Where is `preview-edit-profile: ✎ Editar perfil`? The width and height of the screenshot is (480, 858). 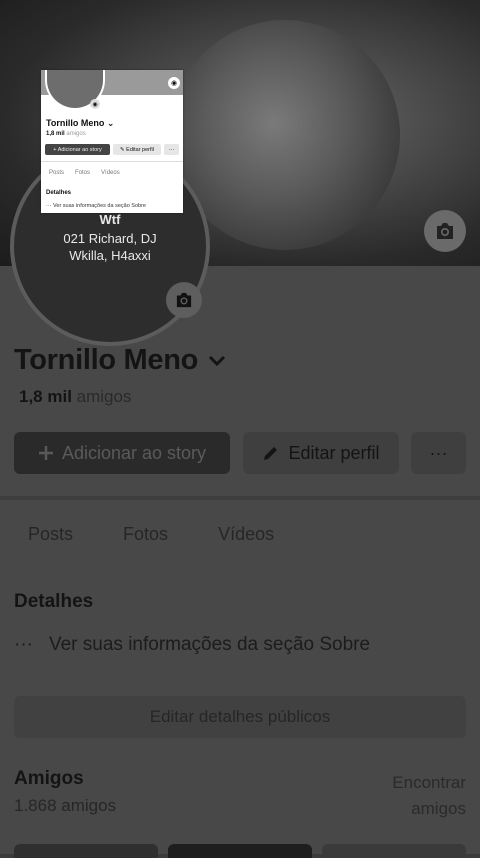 preview-edit-profile: ✎ Editar perfil is located at coordinates (137, 149).